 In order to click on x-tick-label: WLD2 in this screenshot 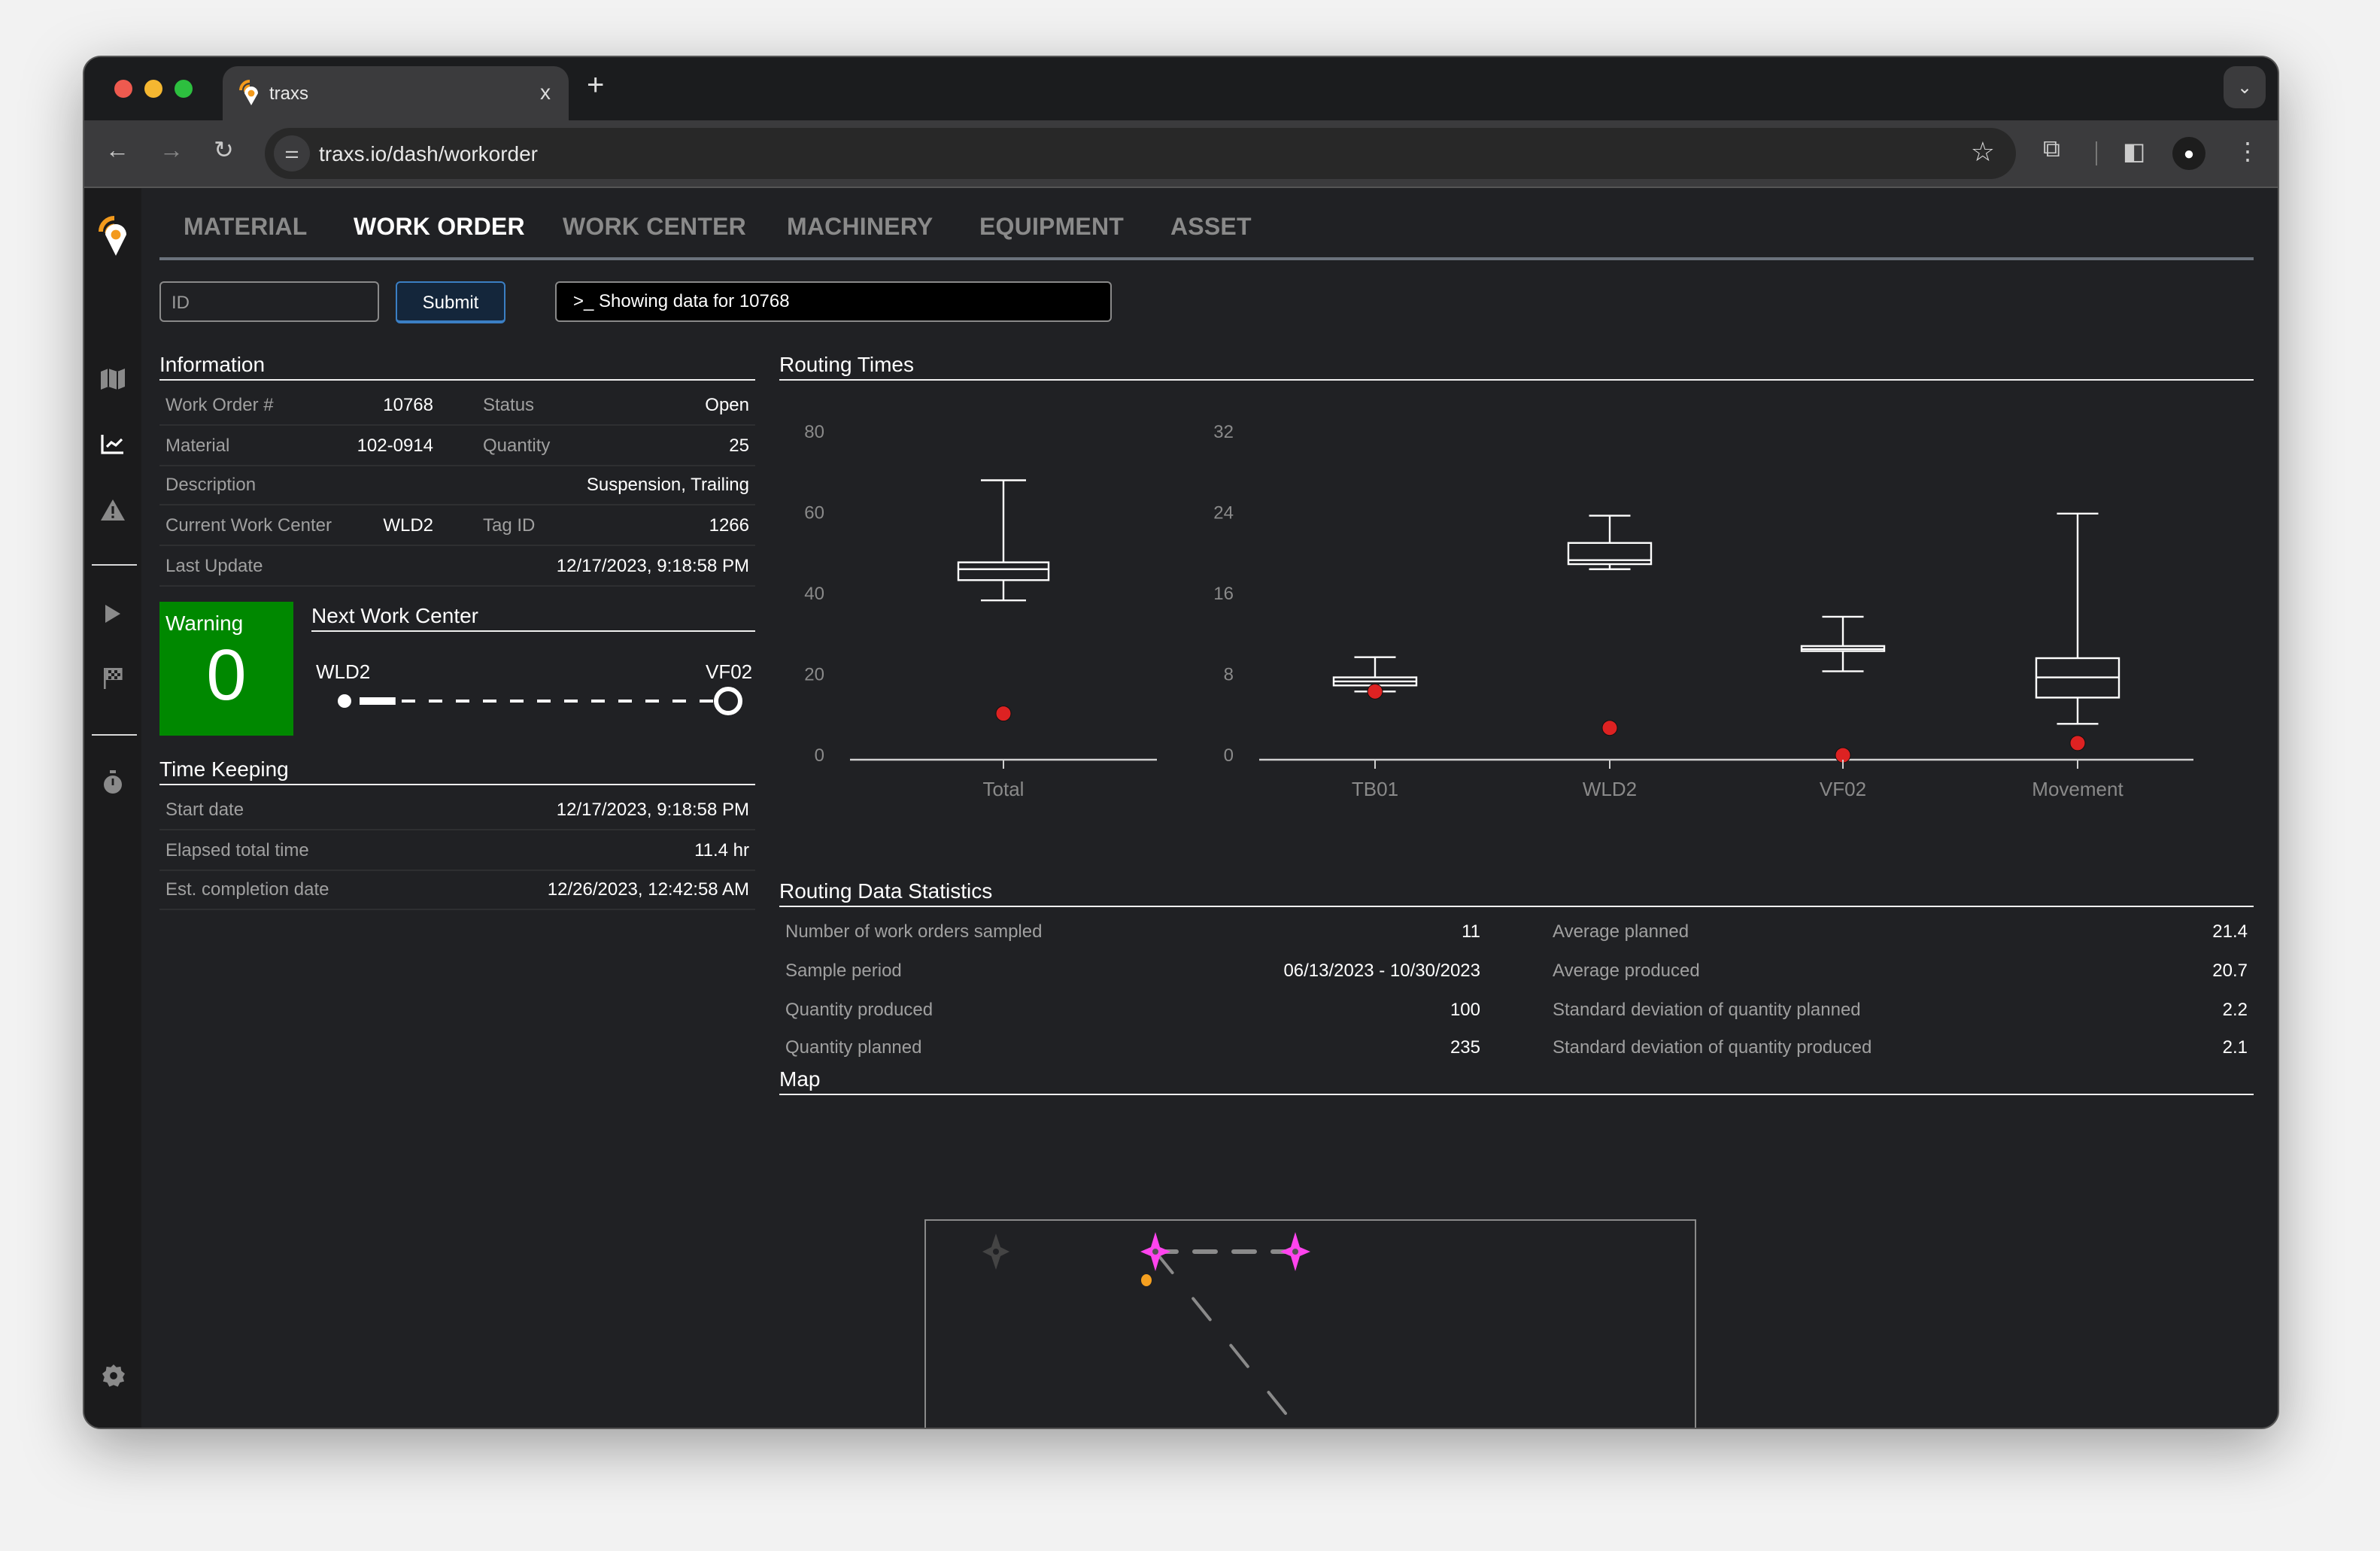, I will do `click(1610, 789)`.